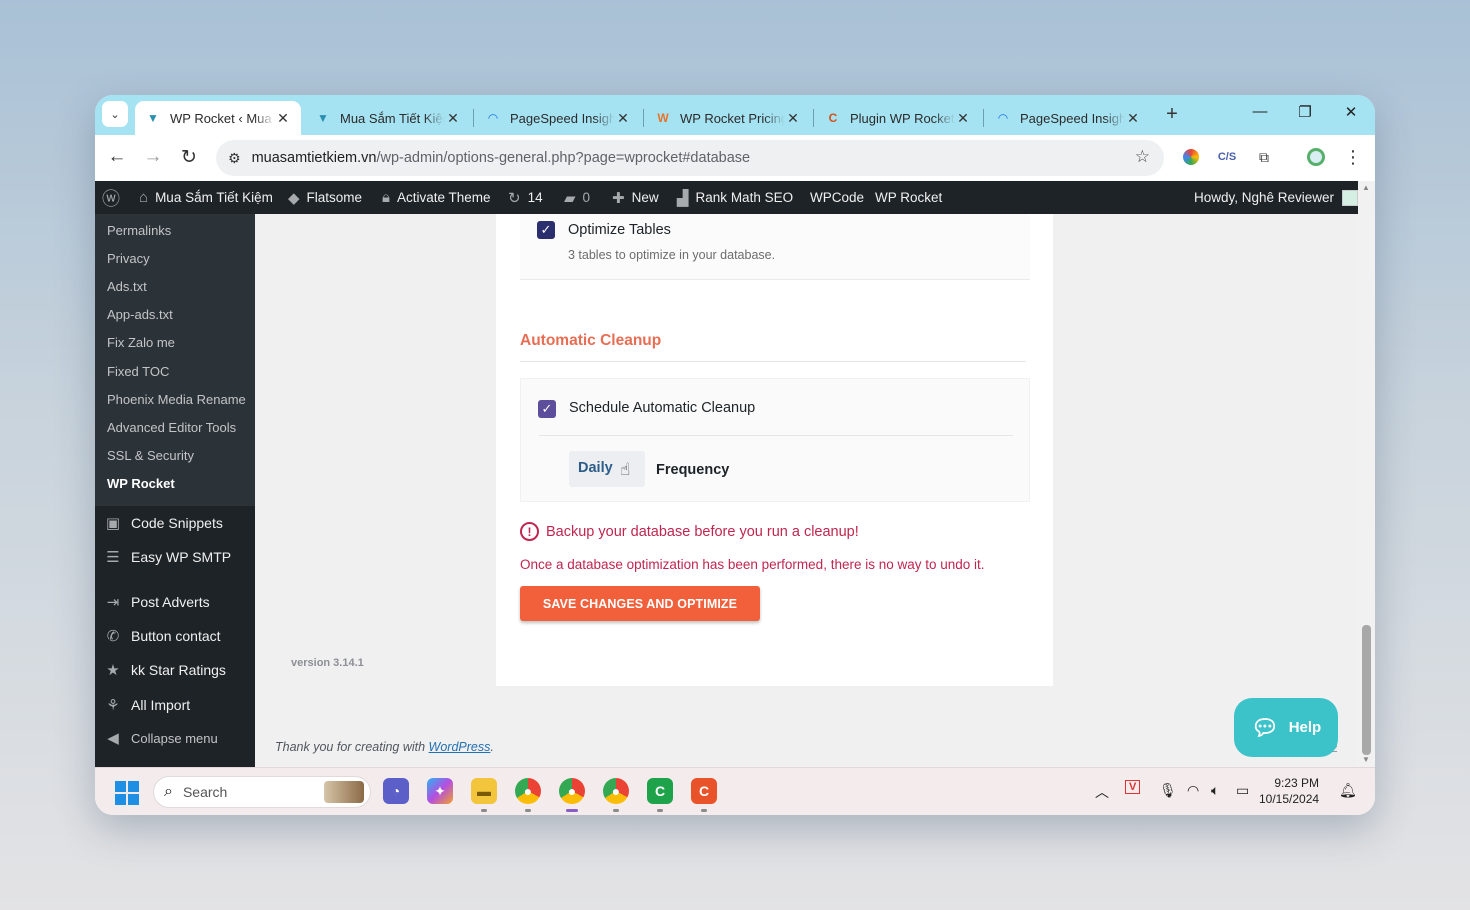  What do you see at coordinates (139, 230) in the screenshot?
I see `submenu-permalinks: Permalinks` at bounding box center [139, 230].